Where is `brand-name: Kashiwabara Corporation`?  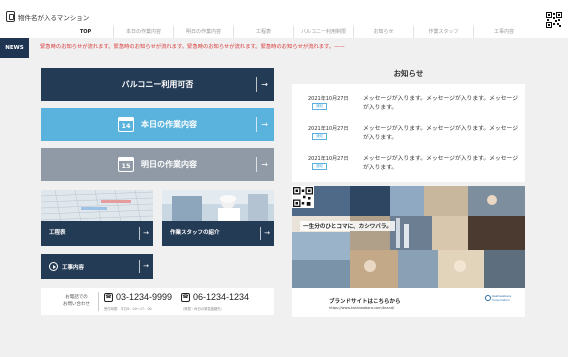 brand-name: Kashiwabara Corporation is located at coordinates (502, 298).